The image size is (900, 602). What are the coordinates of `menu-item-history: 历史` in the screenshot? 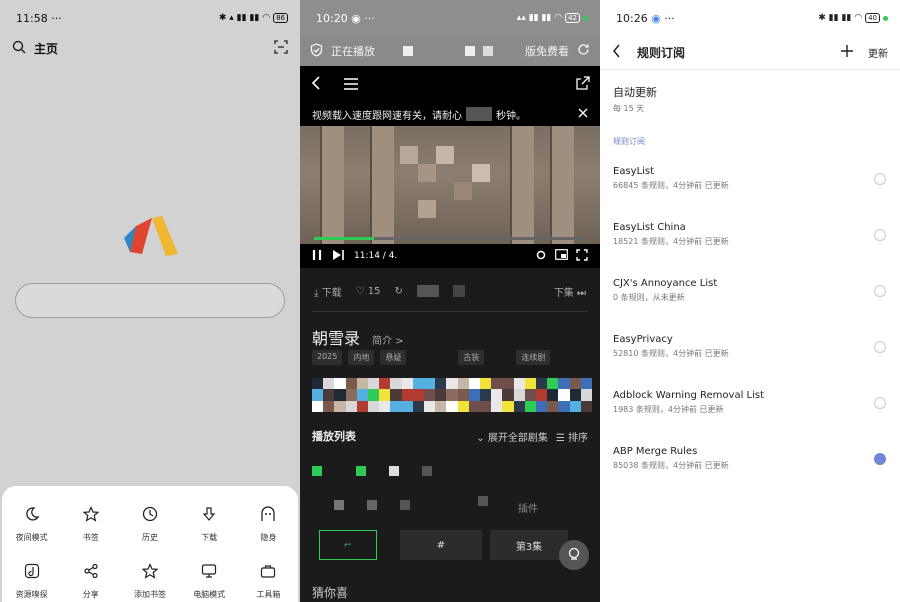 It's located at (149, 524).